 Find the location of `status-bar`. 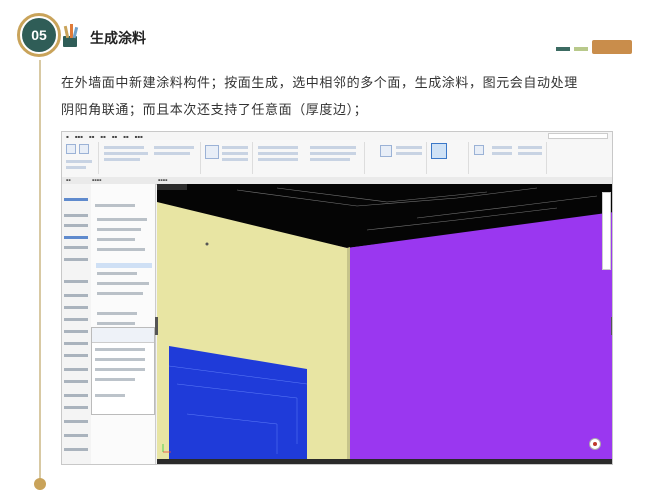

status-bar is located at coordinates (384, 461).